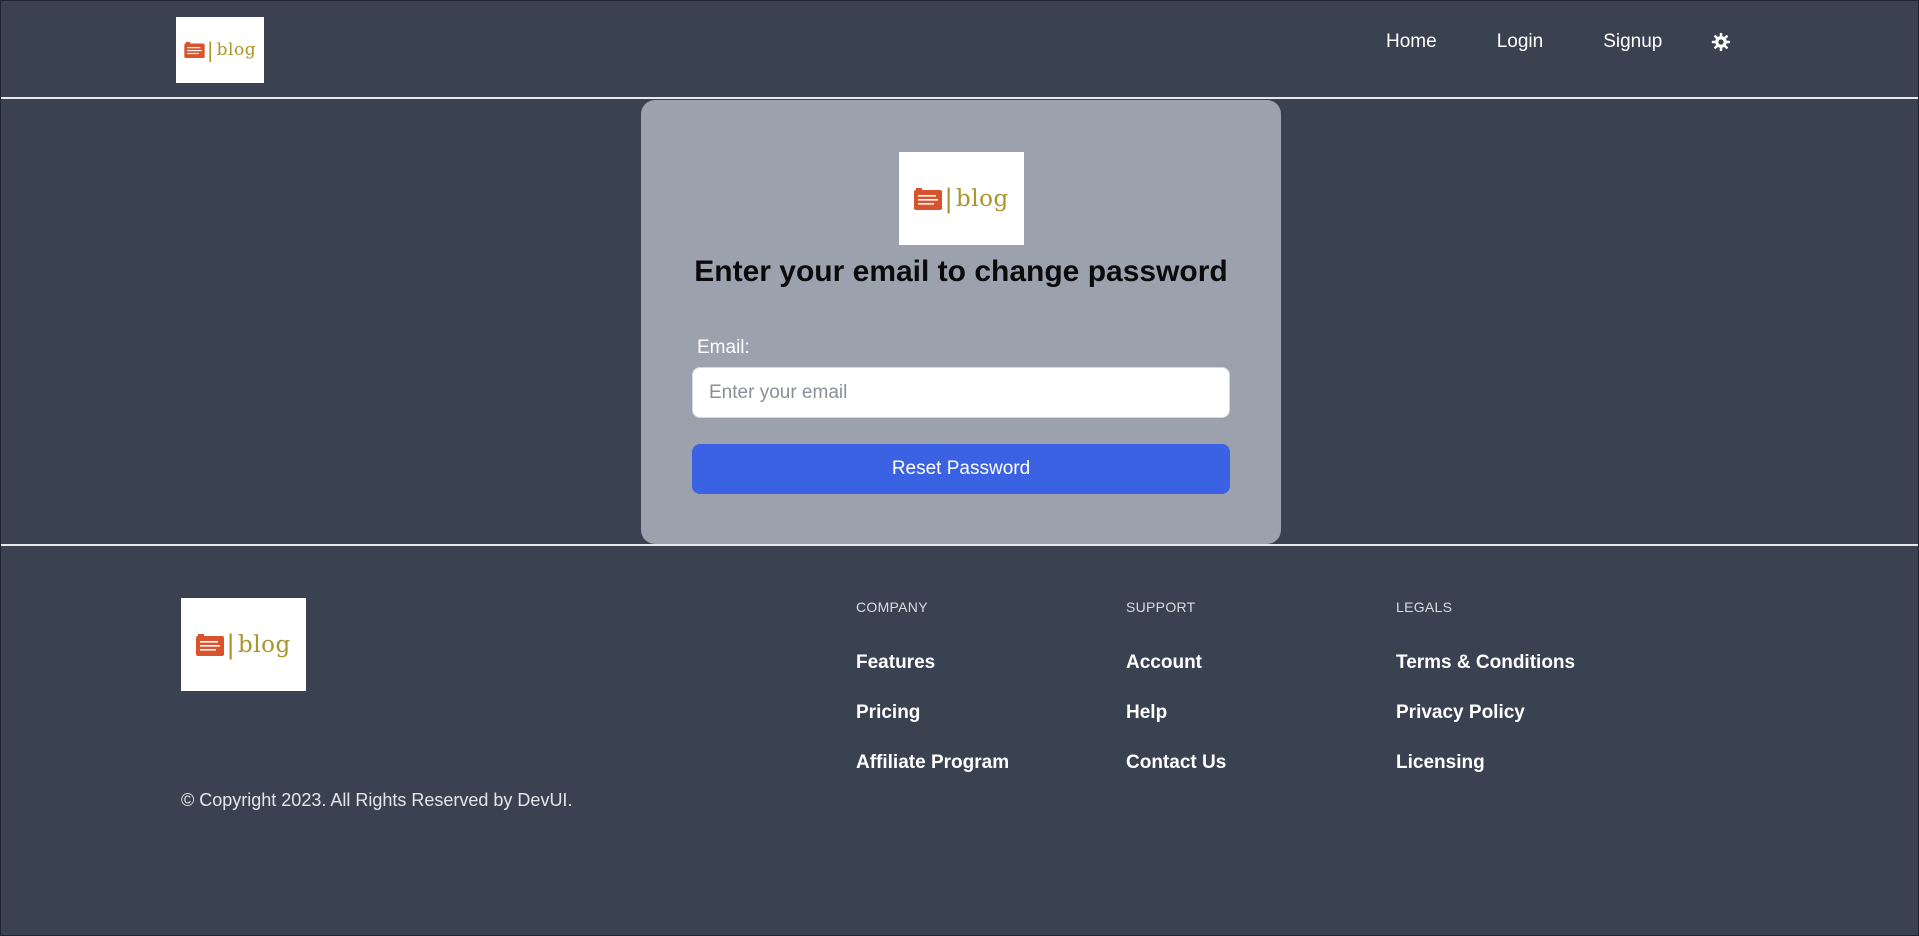 This screenshot has height=936, width=1919. Describe the element at coordinates (1176, 727) in the screenshot. I see `footer-link-help: Help` at that location.